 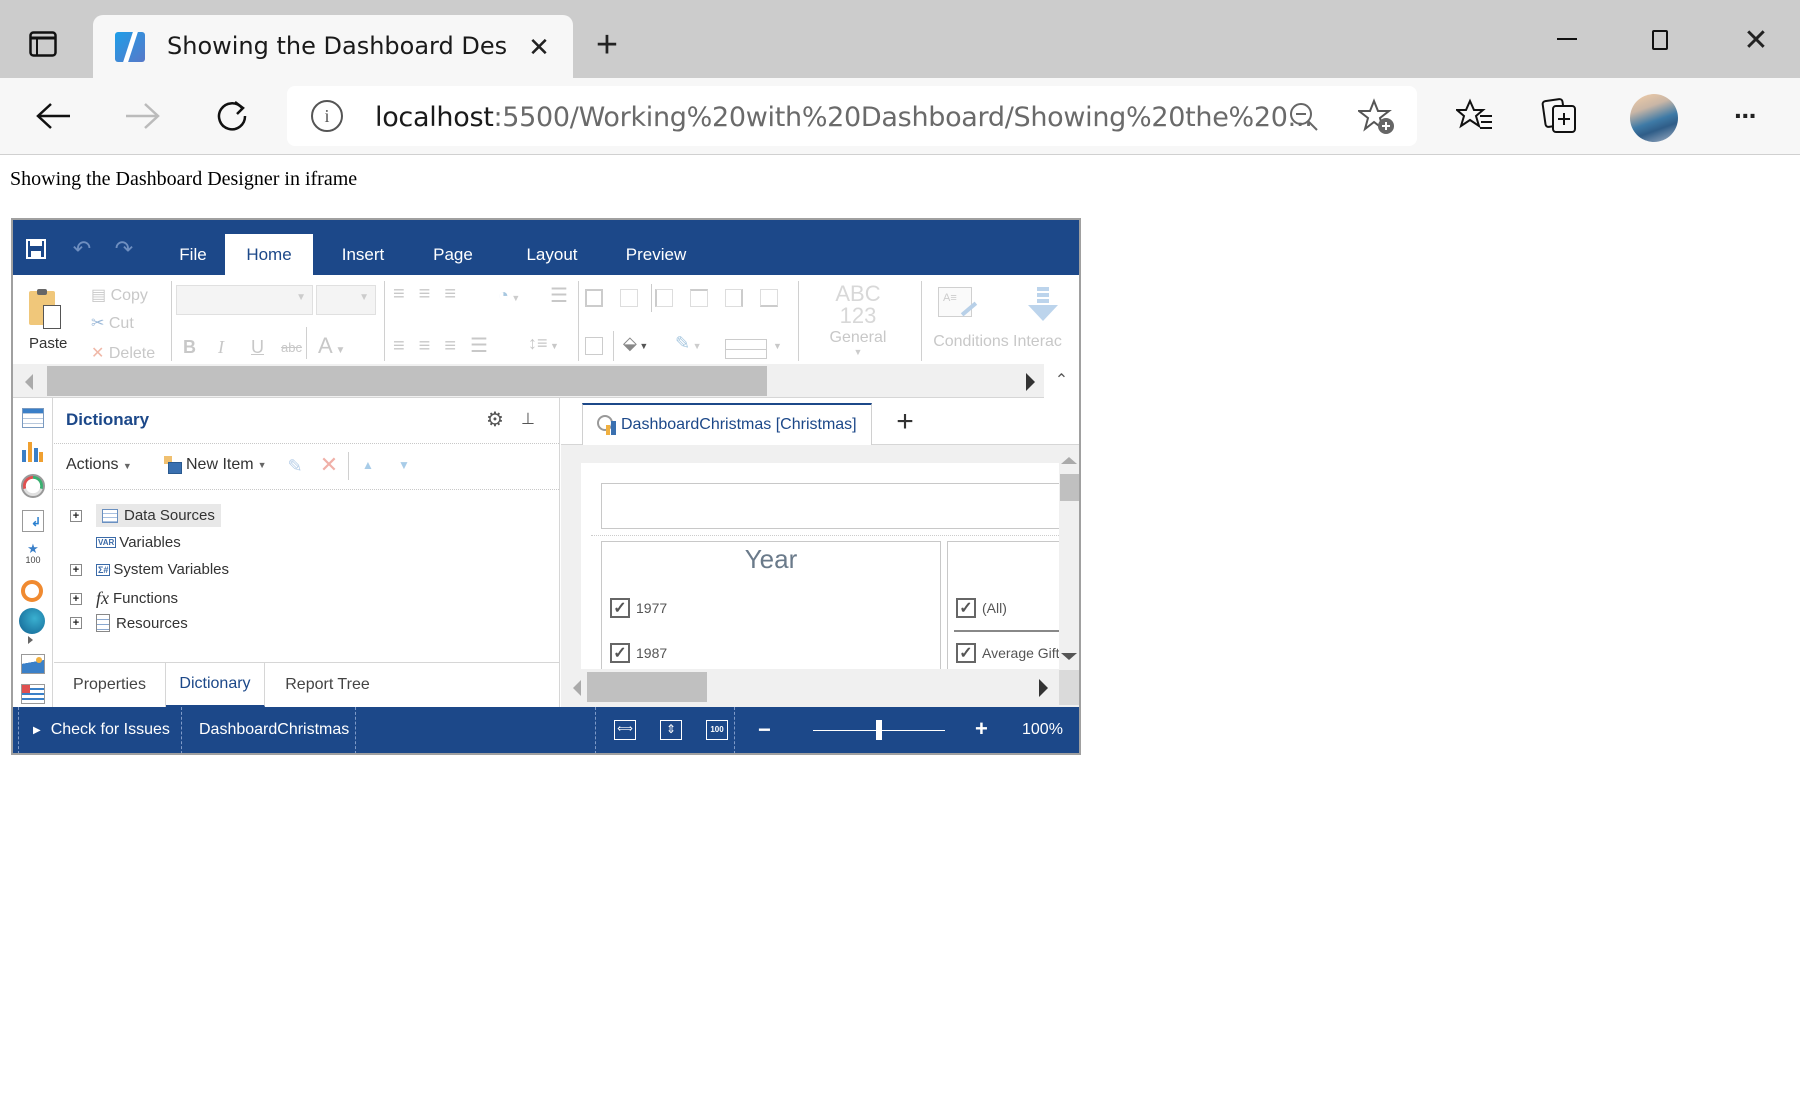 What do you see at coordinates (124, 598) in the screenshot?
I see `tree-item-functions: + fx Functions` at bounding box center [124, 598].